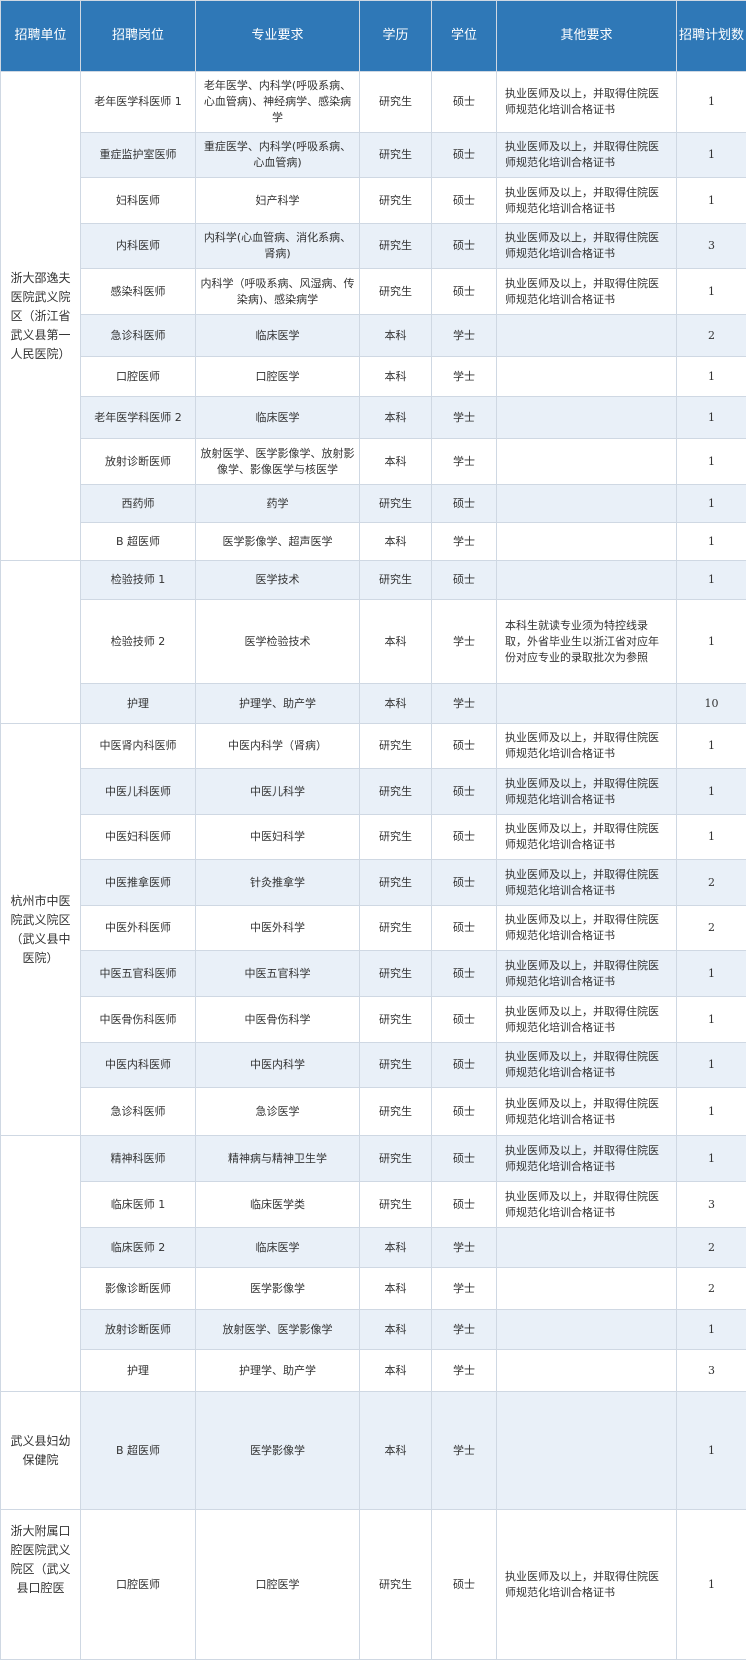 This screenshot has width=746, height=1665. I want to click on post-cell: 影像诊断医师, so click(138, 1288).